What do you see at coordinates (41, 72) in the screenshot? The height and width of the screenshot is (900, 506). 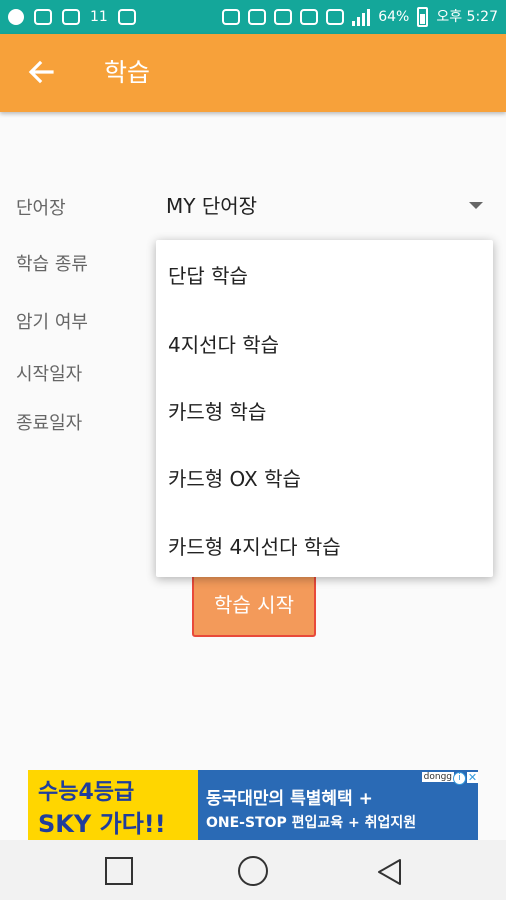 I see `arrow-left-icon` at bounding box center [41, 72].